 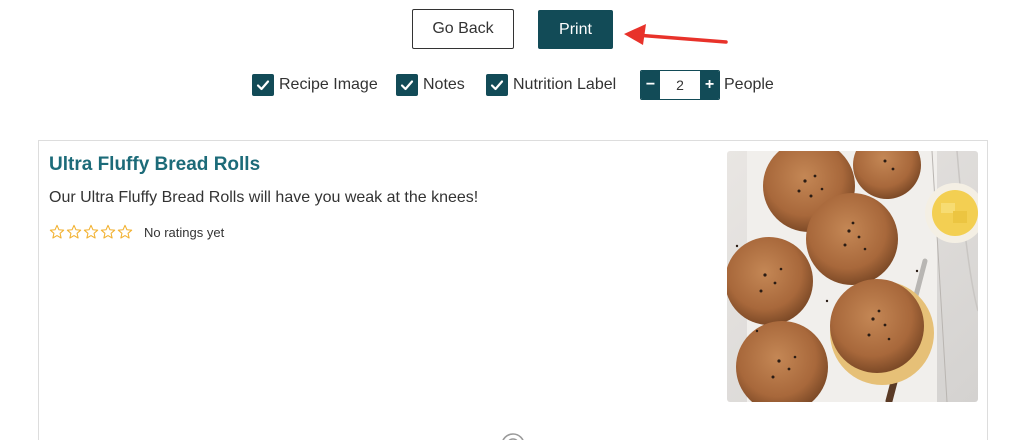 I want to click on recipe-image-checkbox, so click(x=263, y=85).